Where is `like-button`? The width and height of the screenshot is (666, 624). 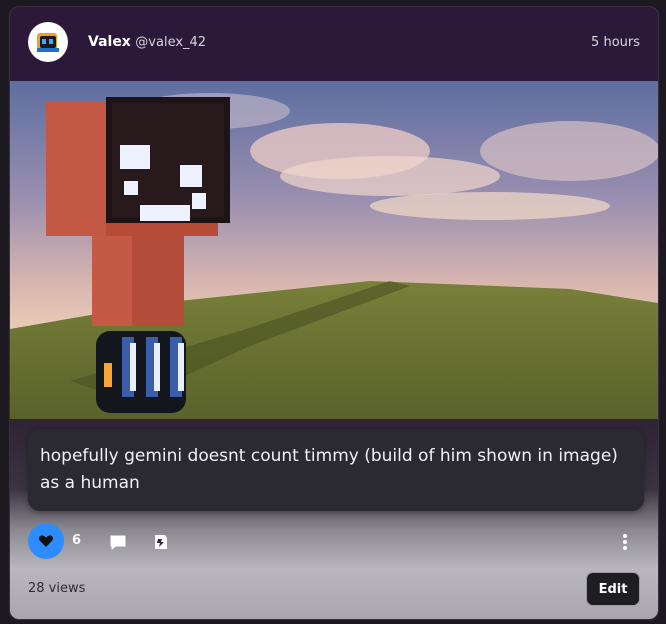 like-button is located at coordinates (46, 541).